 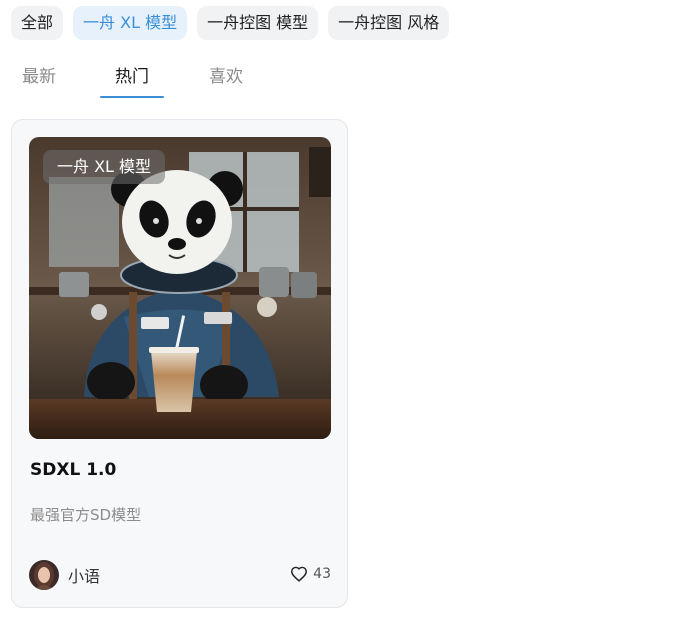 I want to click on tab-popular: 热门, so click(x=132, y=79).